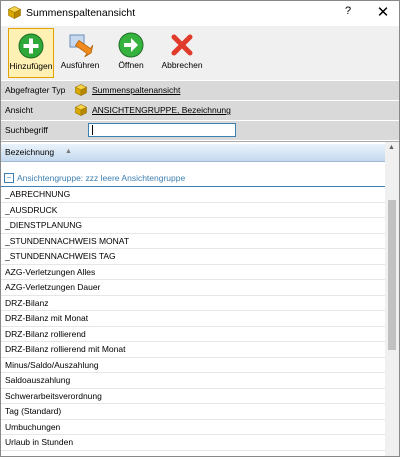 Image resolution: width=400 pixels, height=457 pixels. Describe the element at coordinates (392, 275) in the screenshot. I see `scrollbar-thumb` at that location.